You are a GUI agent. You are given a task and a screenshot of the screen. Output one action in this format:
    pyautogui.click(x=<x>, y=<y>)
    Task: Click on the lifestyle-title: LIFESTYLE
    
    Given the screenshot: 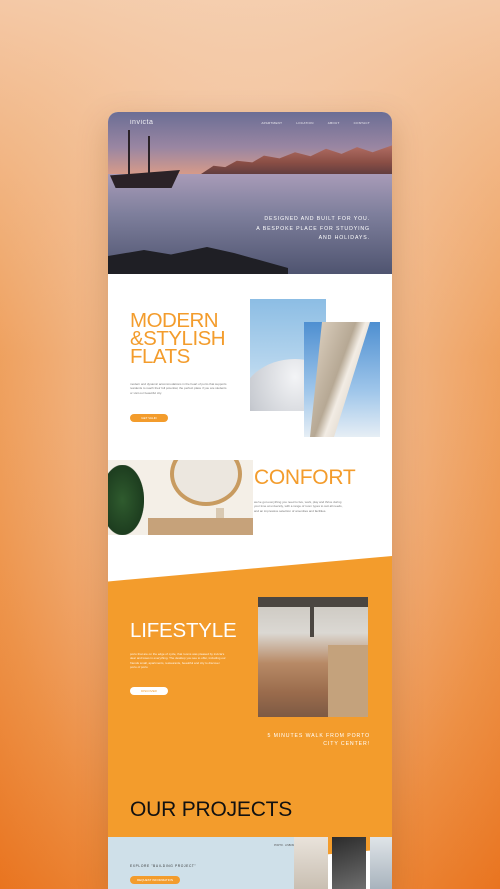 What is the action you would take?
    pyautogui.click(x=183, y=630)
    